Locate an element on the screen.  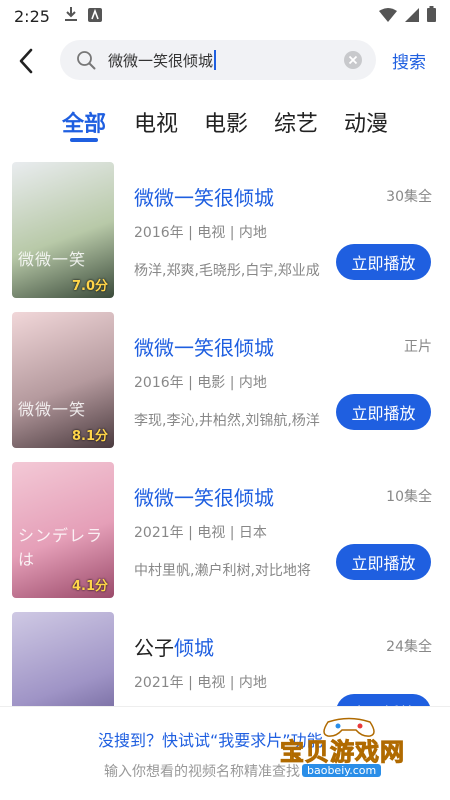
tab-all: 全部 is located at coordinates (84, 122).